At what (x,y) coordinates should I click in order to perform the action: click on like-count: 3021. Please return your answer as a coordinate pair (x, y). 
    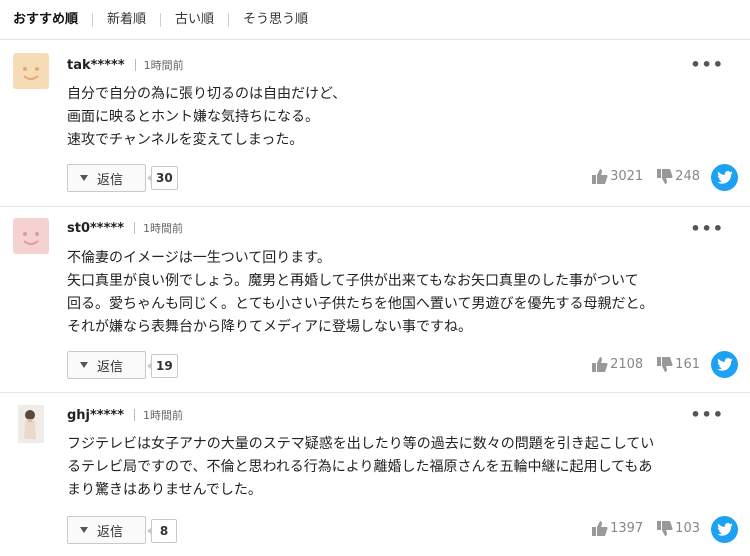
    Looking at the image, I should click on (627, 176).